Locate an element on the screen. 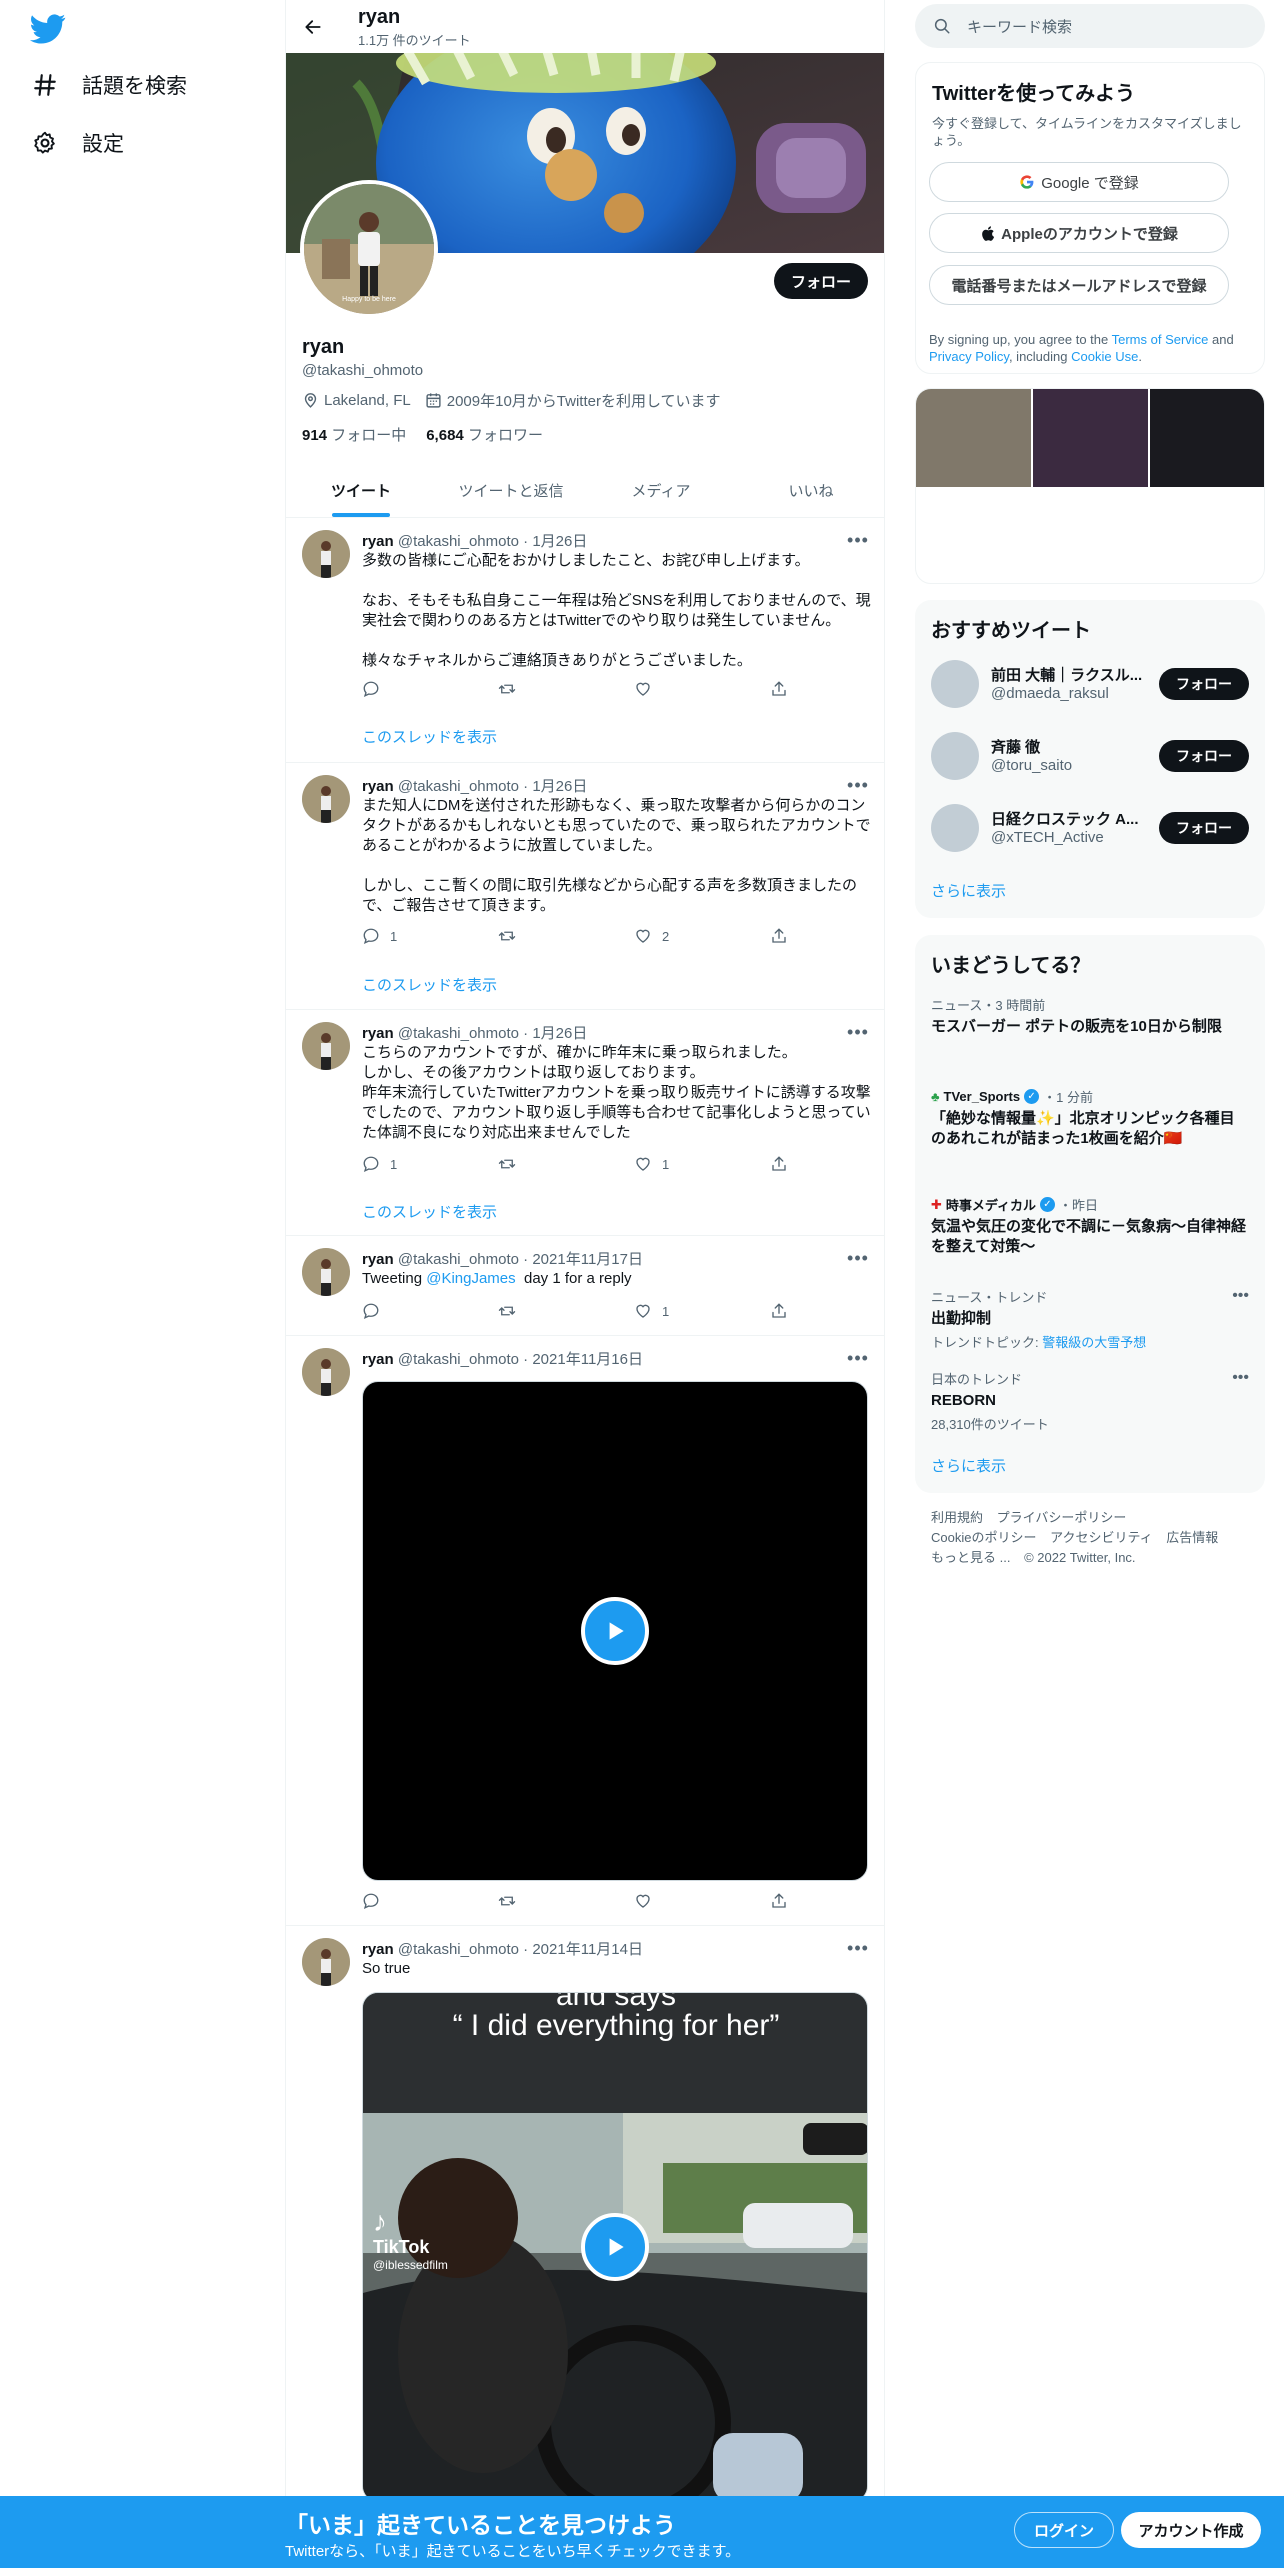 The height and width of the screenshot is (2568, 1284). profile-avatar: Happy to be here is located at coordinates (369, 249).